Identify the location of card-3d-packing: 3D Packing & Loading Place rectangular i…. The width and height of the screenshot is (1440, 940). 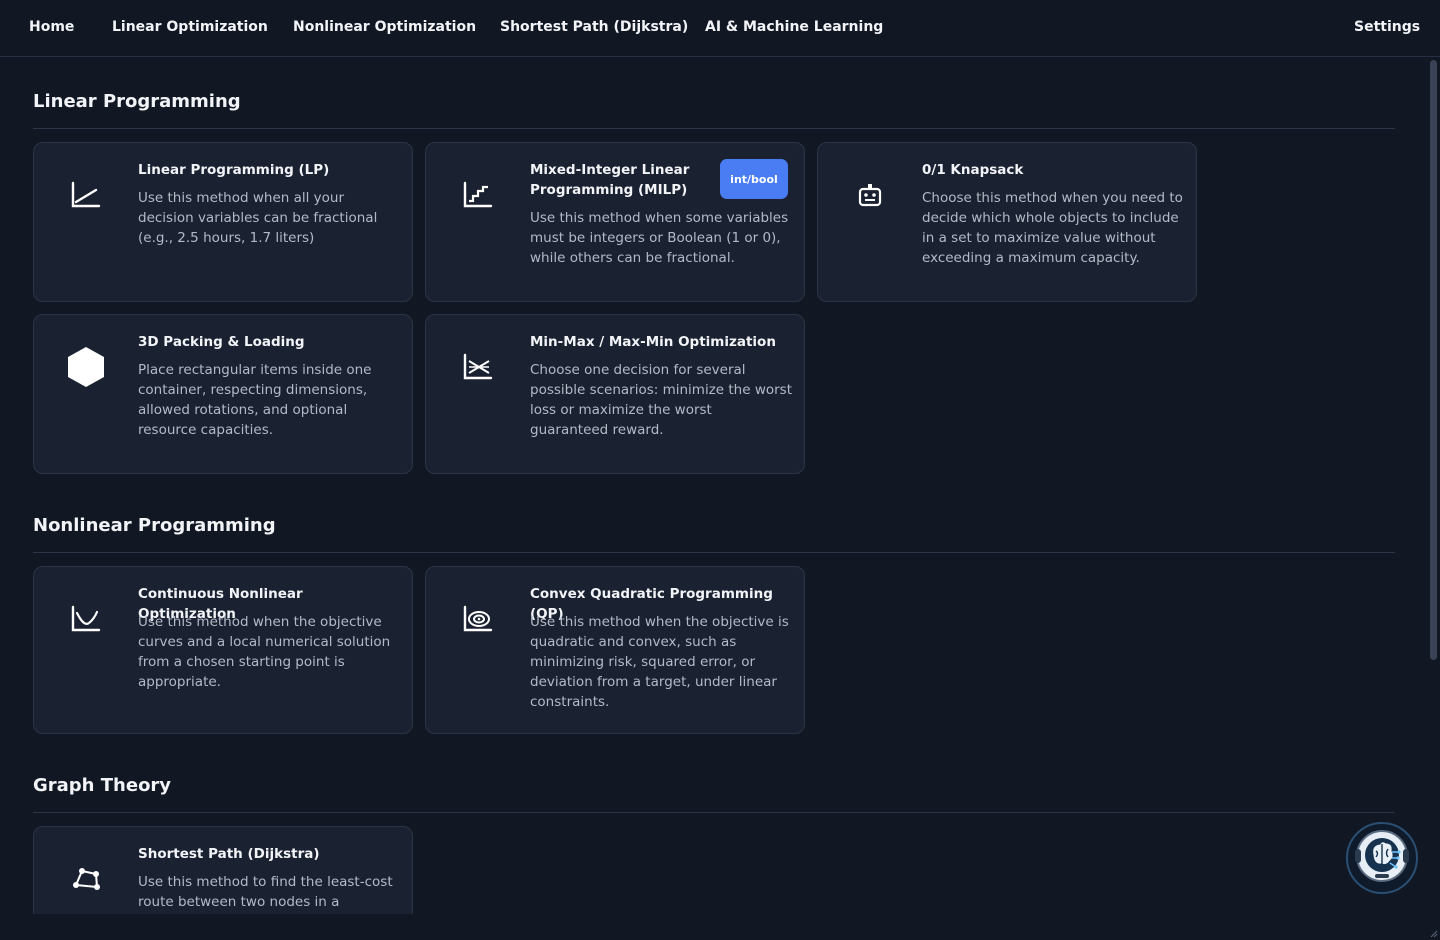
(223, 394).